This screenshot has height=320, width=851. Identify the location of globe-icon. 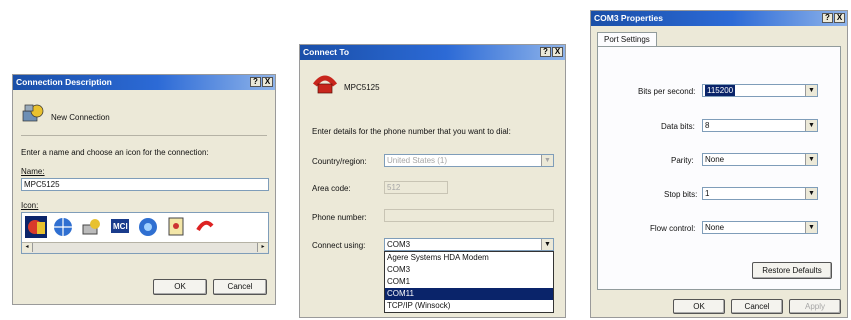
(63, 227).